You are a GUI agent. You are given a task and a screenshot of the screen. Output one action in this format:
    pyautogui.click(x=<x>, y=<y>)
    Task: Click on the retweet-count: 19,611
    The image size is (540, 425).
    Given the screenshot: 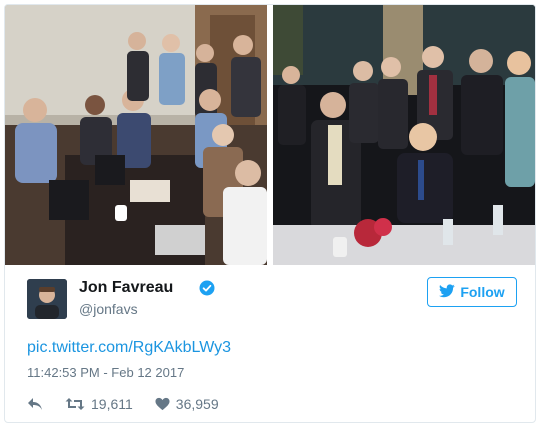 What is the action you would take?
    pyautogui.click(x=112, y=404)
    